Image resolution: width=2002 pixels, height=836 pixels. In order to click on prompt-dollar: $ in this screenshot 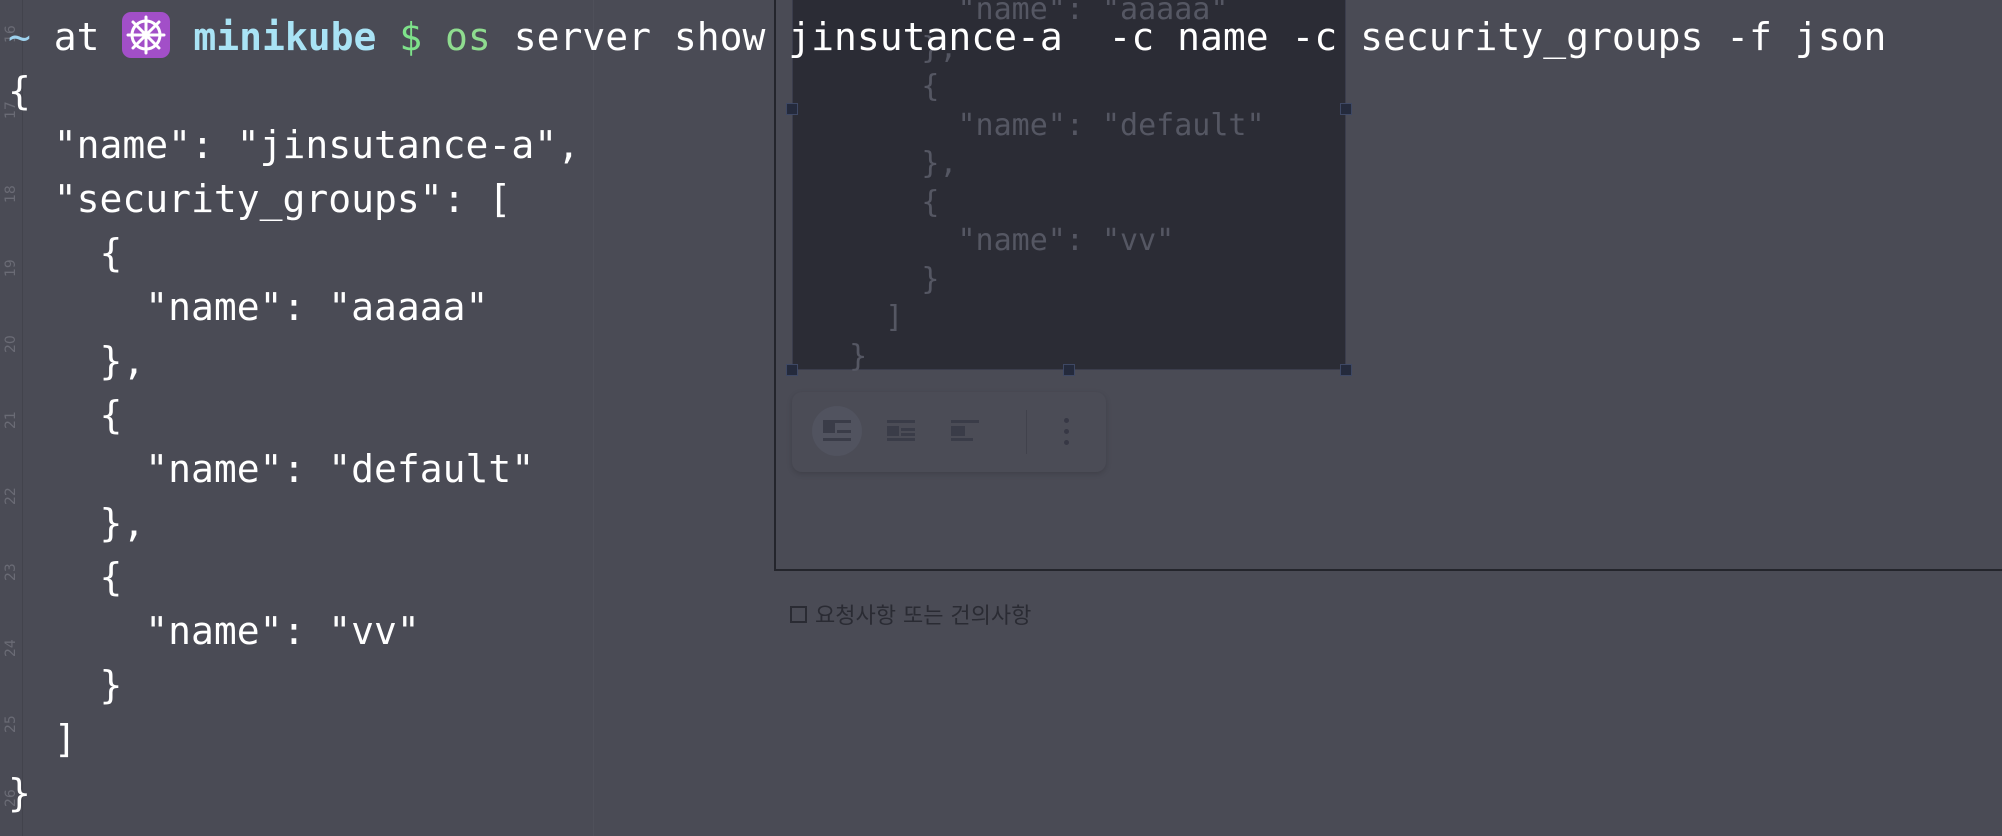, I will do `click(411, 37)`.